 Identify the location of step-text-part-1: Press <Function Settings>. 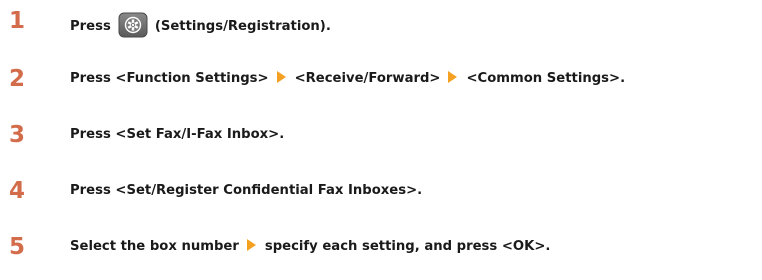
(169, 78).